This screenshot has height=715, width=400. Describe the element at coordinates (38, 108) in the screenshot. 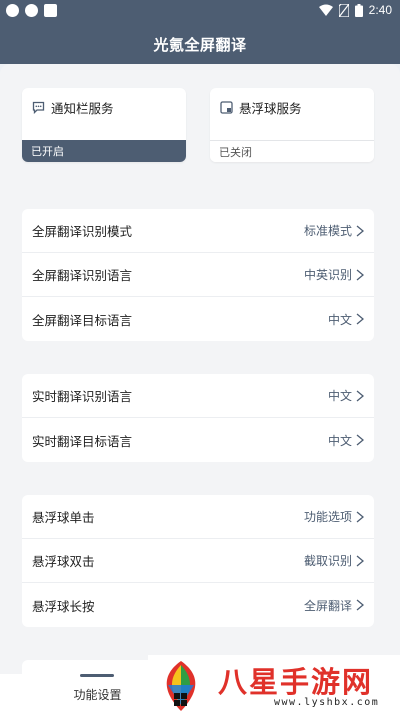

I see `chat-bubble-icon` at that location.